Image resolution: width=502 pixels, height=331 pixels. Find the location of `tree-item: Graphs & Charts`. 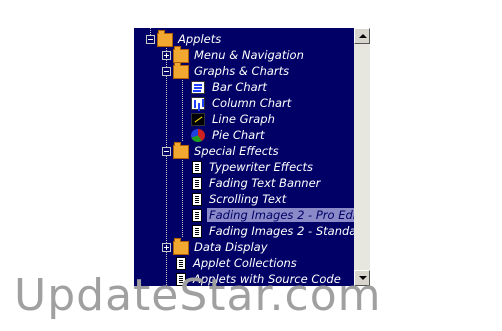

tree-item: Graphs & Charts is located at coordinates (226, 70).